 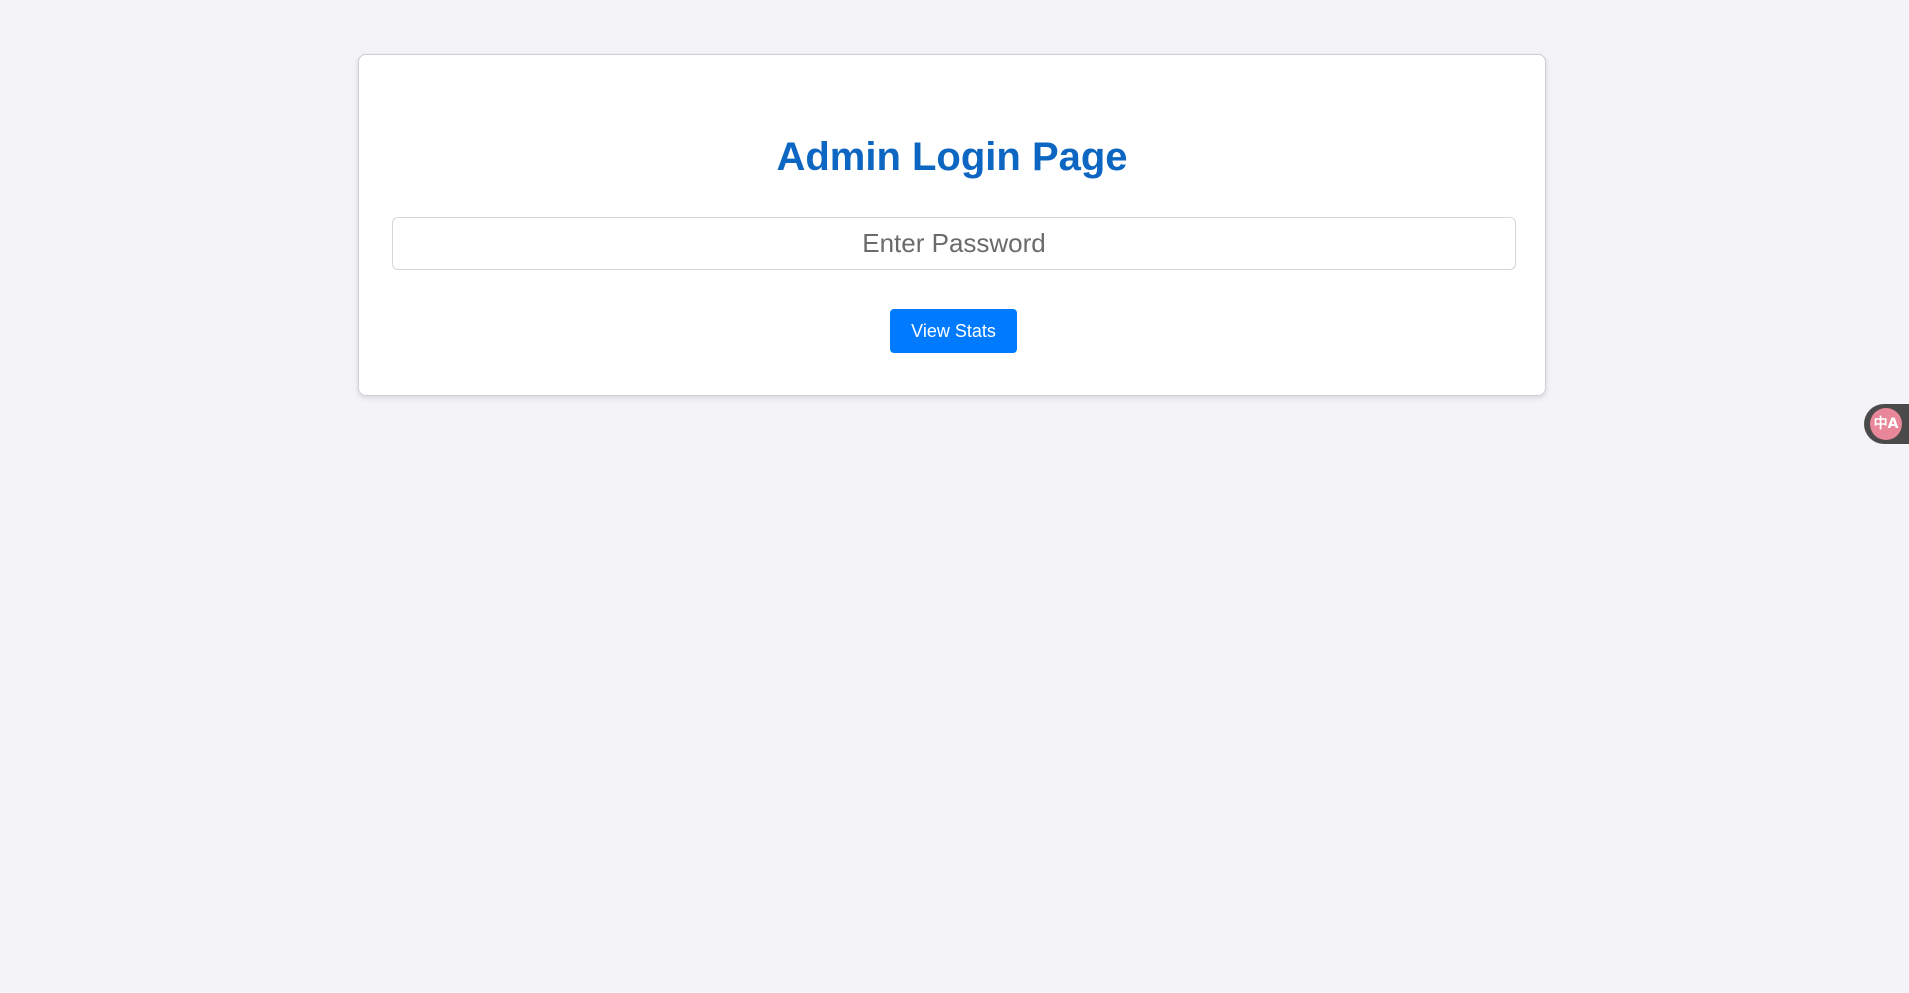 I want to click on translate-widget: 中A, so click(x=1886, y=424).